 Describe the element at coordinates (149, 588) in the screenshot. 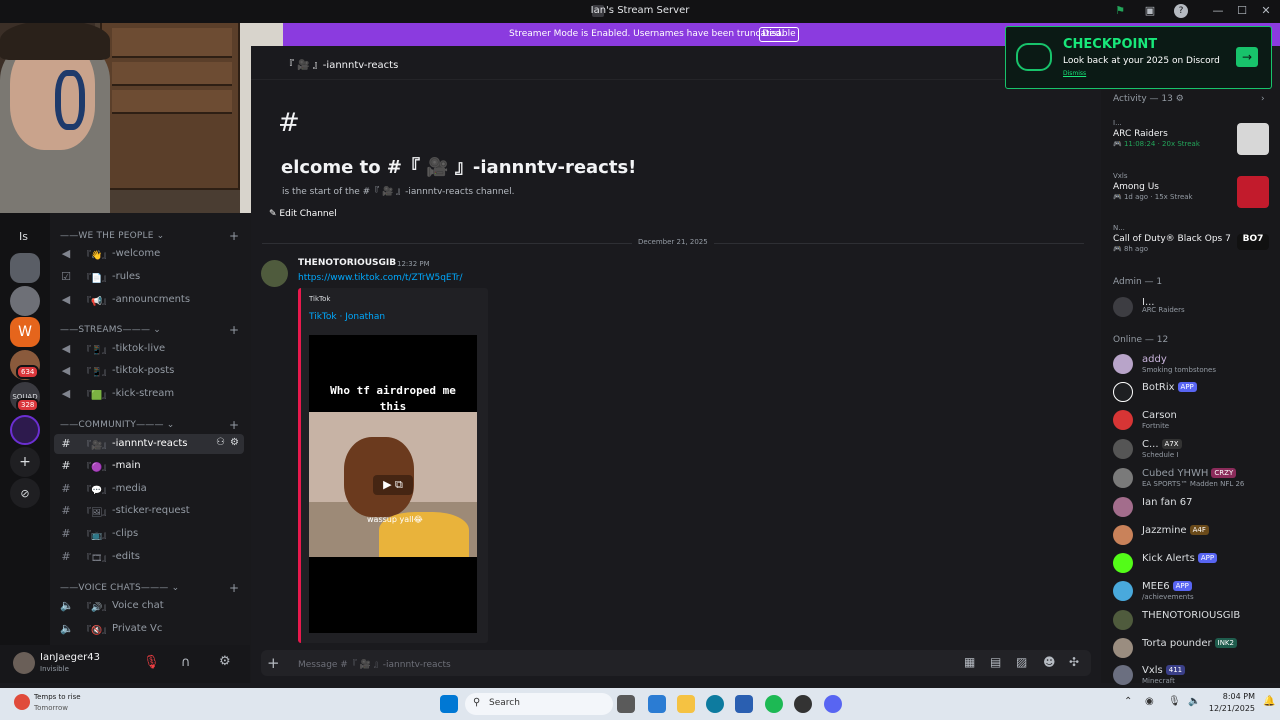

I see `category-voice-chats: ——VOICE CHATS——— ⌄ +` at that location.